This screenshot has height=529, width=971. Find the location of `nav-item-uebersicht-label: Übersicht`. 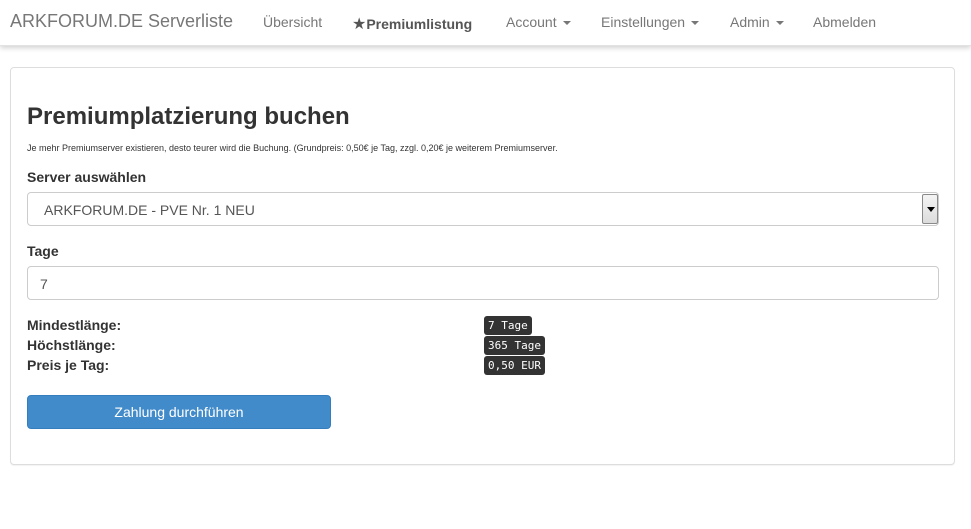

nav-item-uebersicht-label: Übersicht is located at coordinates (293, 22).